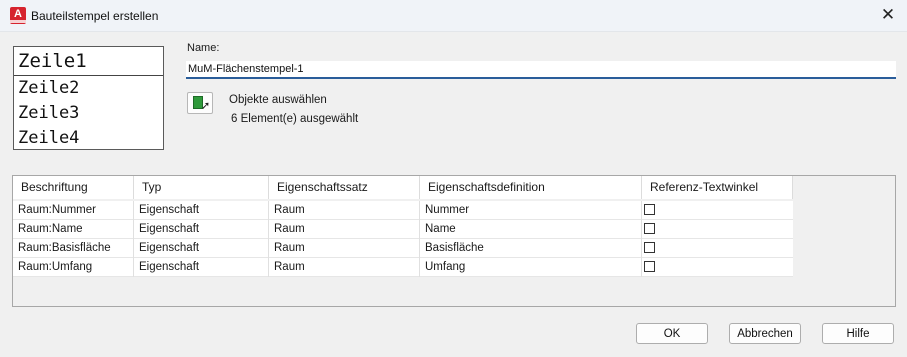 The image size is (907, 357). What do you see at coordinates (765, 333) in the screenshot?
I see `cancel-button: Abbrechen` at bounding box center [765, 333].